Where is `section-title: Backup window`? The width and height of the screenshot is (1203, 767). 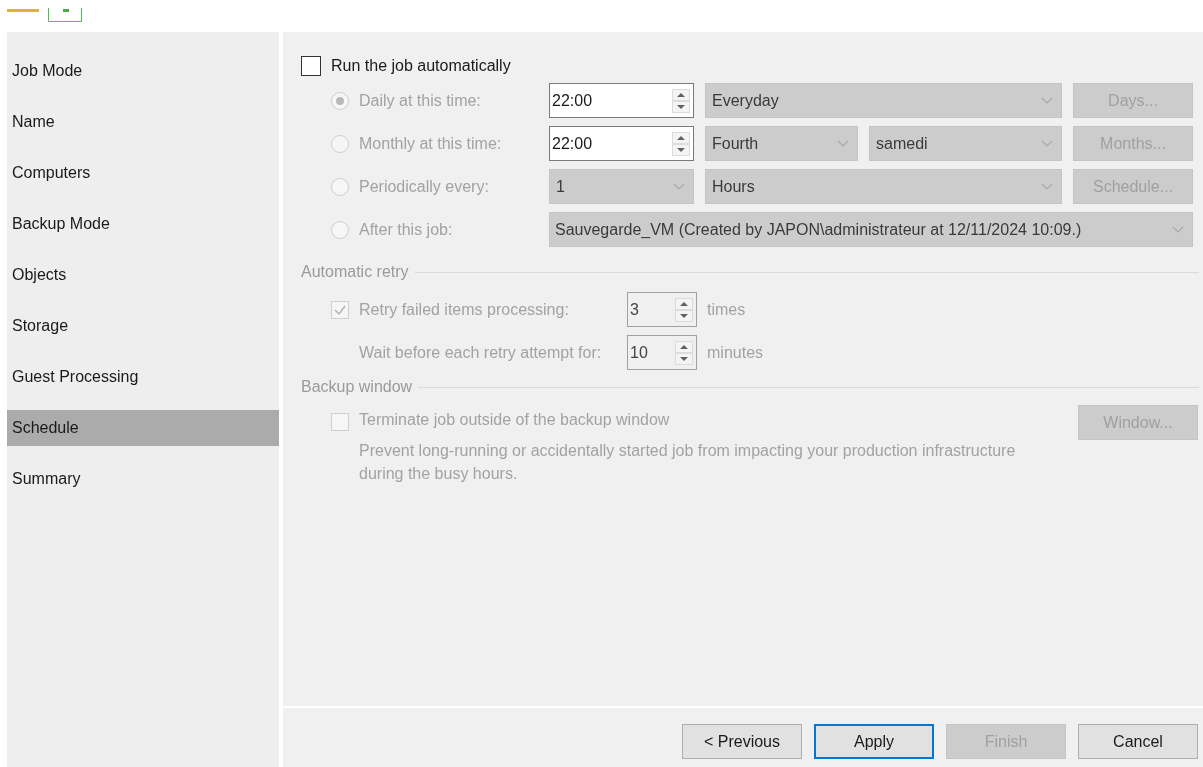
section-title: Backup window is located at coordinates (357, 387).